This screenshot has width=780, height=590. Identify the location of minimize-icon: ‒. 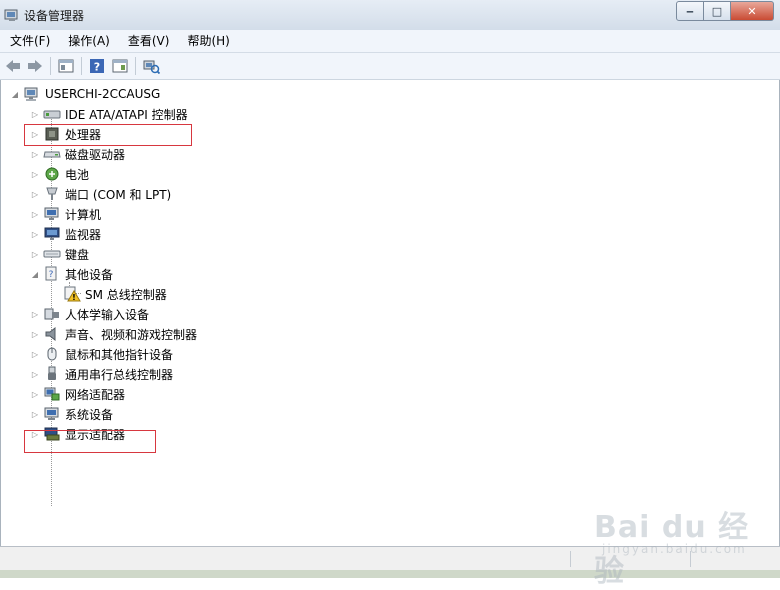
(690, 11).